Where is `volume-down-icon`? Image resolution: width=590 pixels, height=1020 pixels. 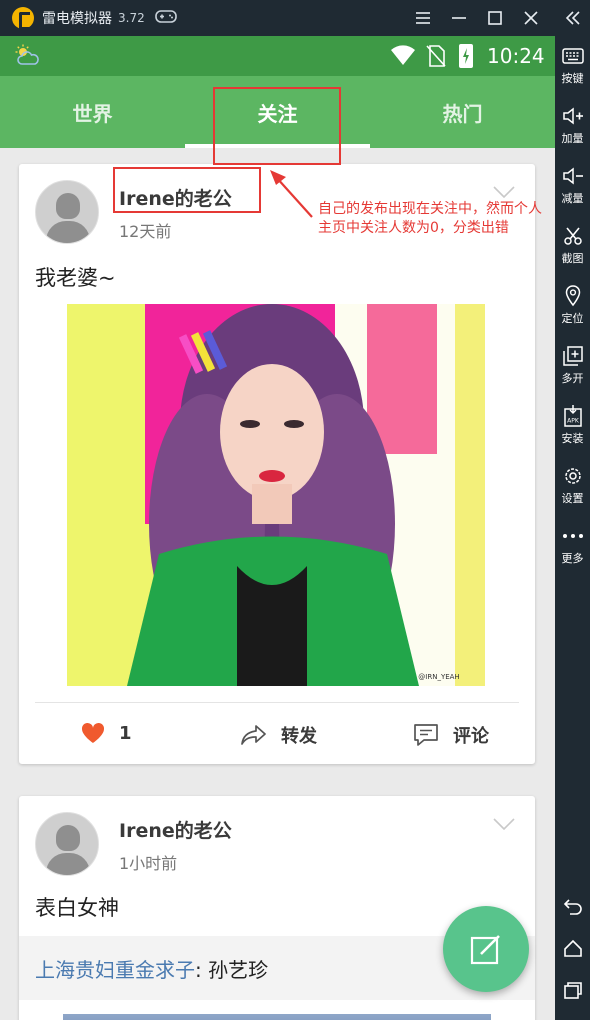 volume-down-icon is located at coordinates (573, 176).